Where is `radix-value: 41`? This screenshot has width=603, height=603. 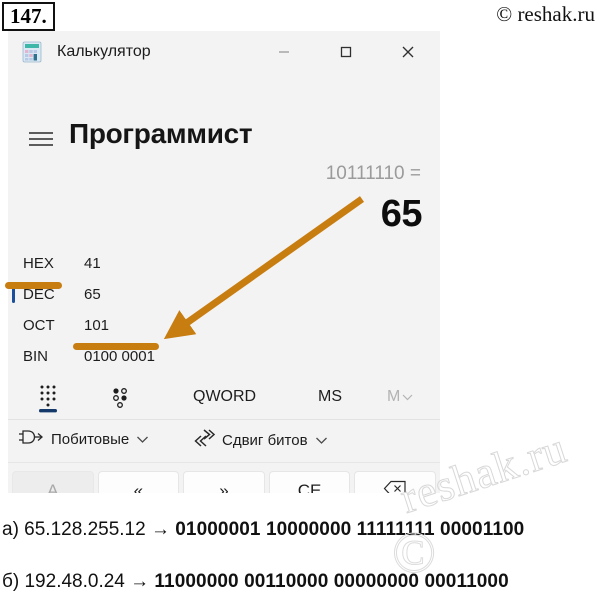 radix-value: 41 is located at coordinates (92, 263).